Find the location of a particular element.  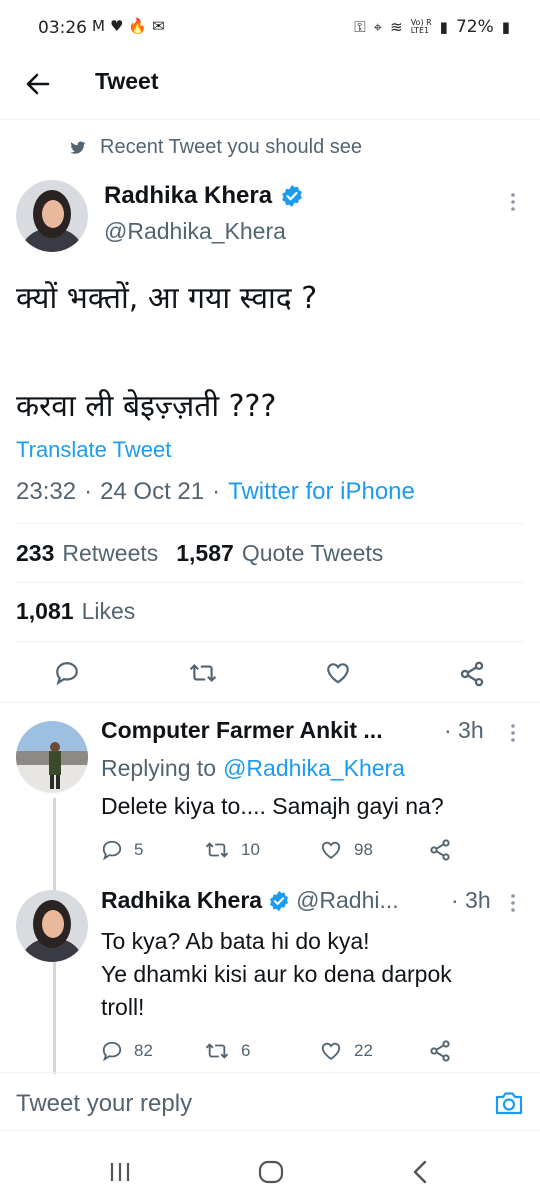

reply-actions: 82 6 22 is located at coordinates (281, 1051).